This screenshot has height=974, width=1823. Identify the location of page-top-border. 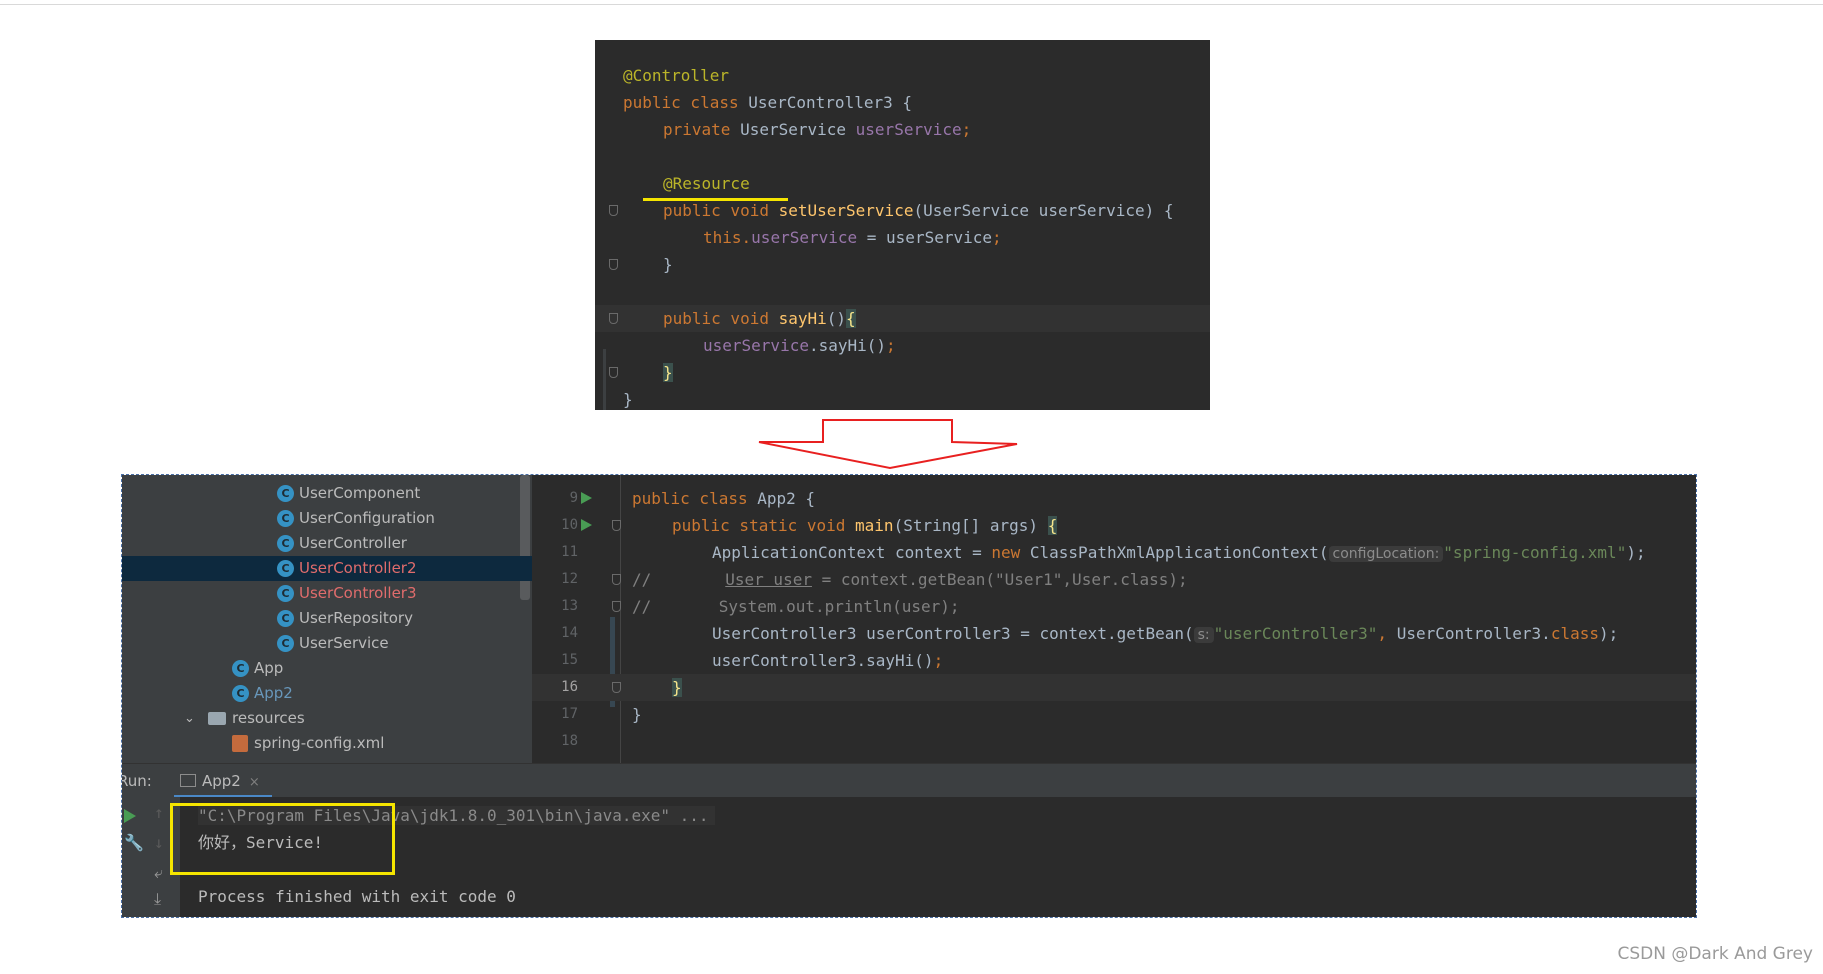
(911, 2).